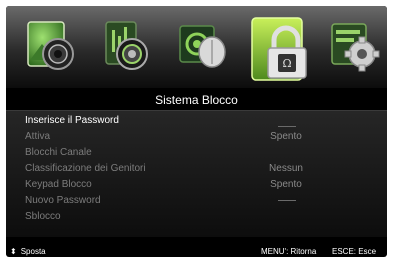 The height and width of the screenshot is (261, 393). Describe the element at coordinates (287, 200) in the screenshot. I see `new-password-dash` at that location.